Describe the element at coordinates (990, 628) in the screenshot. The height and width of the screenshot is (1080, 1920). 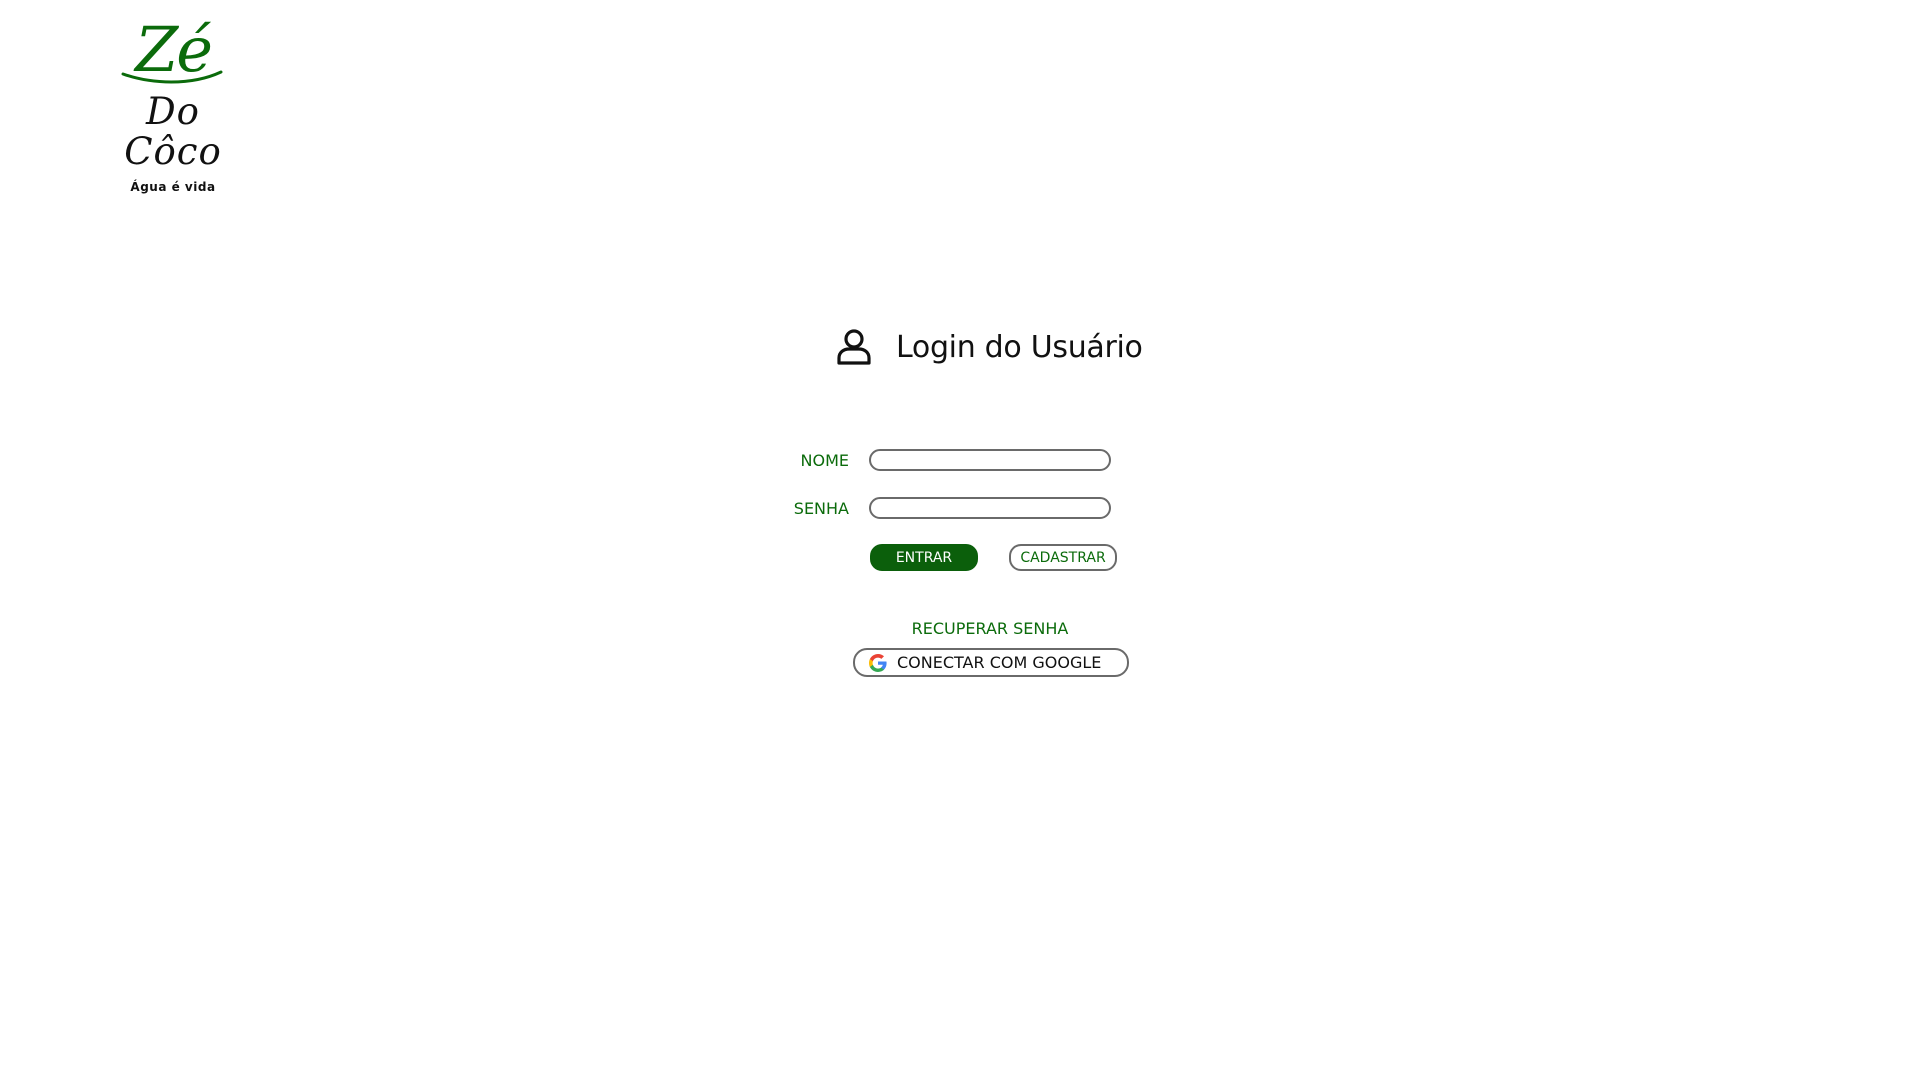
I see `recover-password-link: RECUPERAR SENHA` at that location.